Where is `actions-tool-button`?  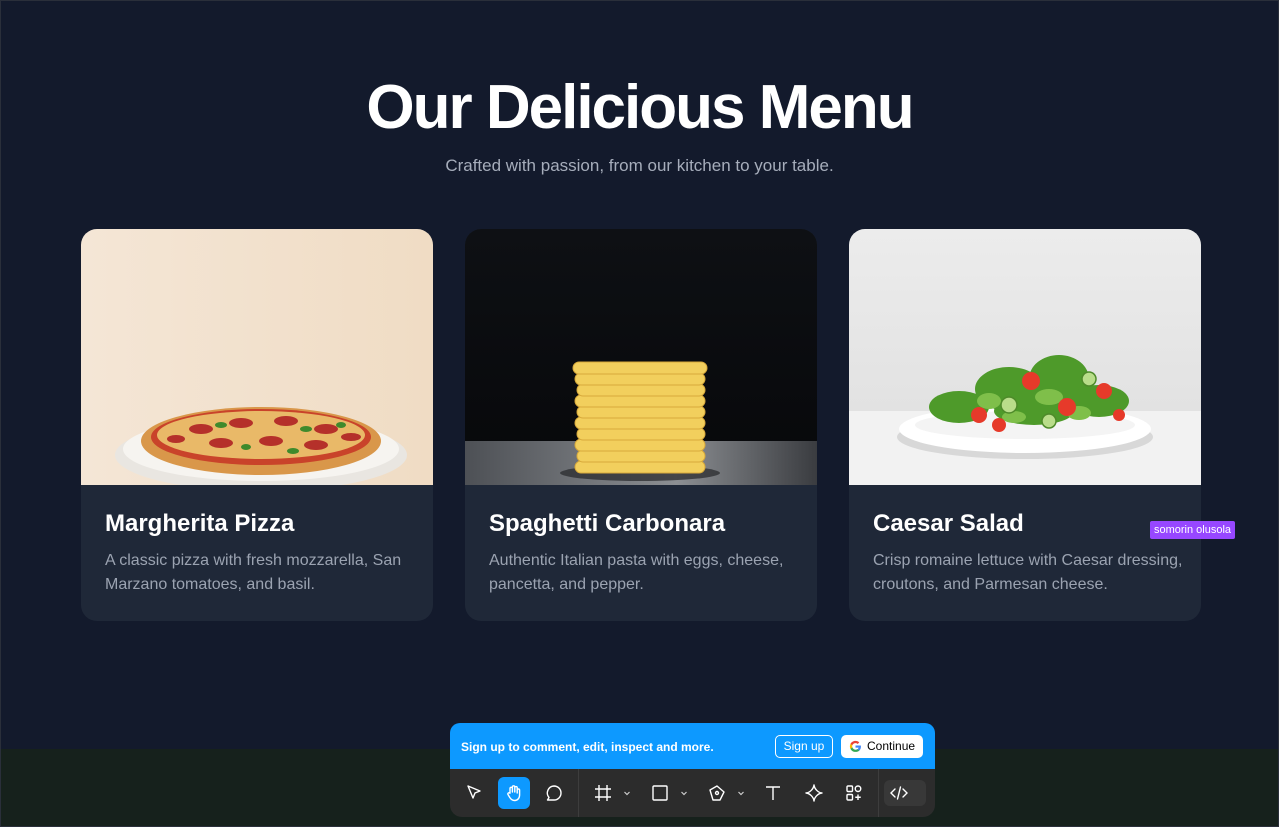 actions-tool-button is located at coordinates (854, 793).